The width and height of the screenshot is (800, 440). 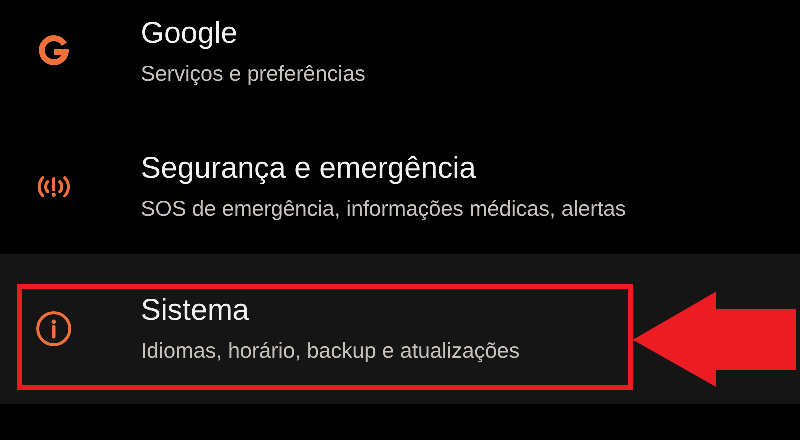 What do you see at coordinates (190, 34) in the screenshot?
I see `item-title: Google` at bounding box center [190, 34].